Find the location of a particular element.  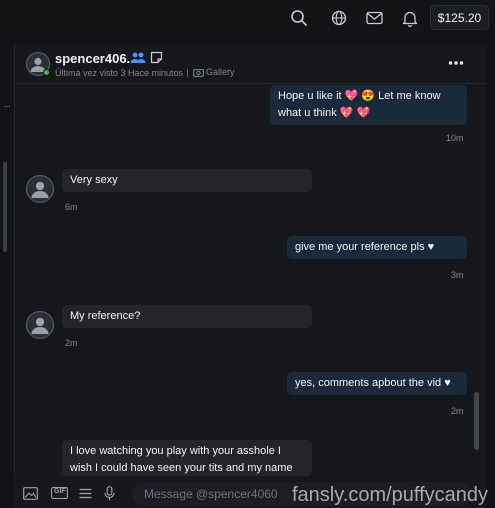

globe-icon is located at coordinates (339, 18).